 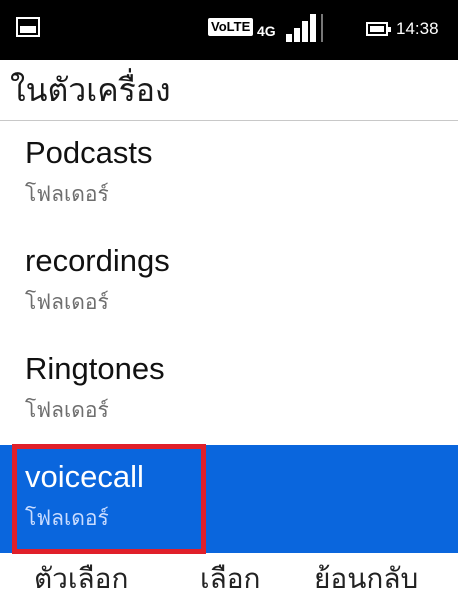 What do you see at coordinates (366, 579) in the screenshot?
I see `back-softkey: ย้อนกลับ` at bounding box center [366, 579].